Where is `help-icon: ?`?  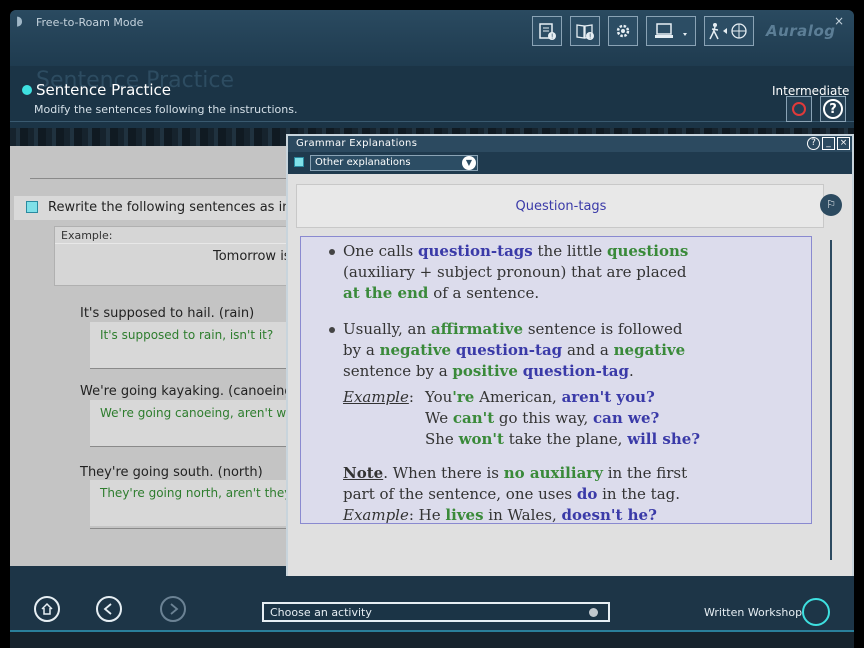
help-icon: ? is located at coordinates (833, 109).